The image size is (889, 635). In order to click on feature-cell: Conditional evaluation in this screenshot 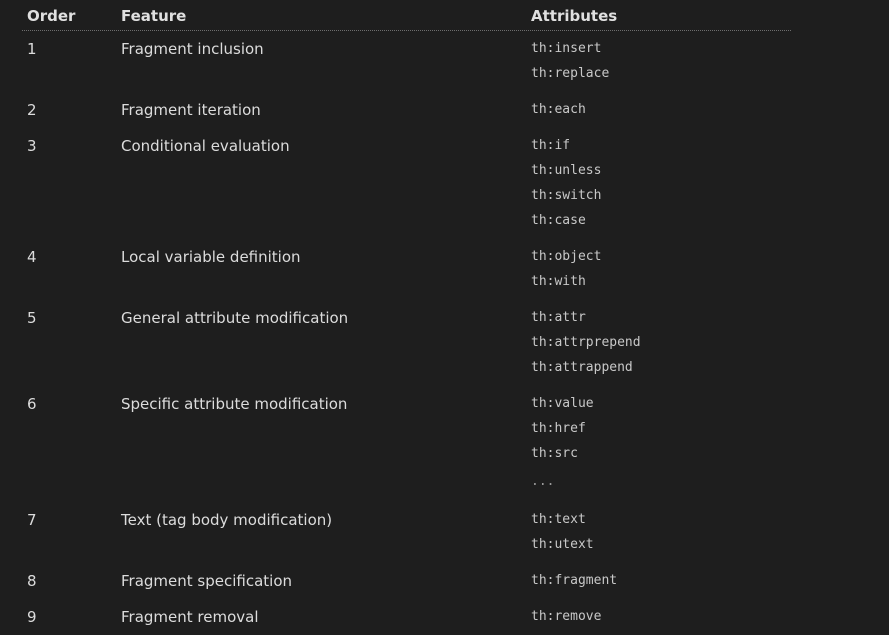, I will do `click(205, 146)`.